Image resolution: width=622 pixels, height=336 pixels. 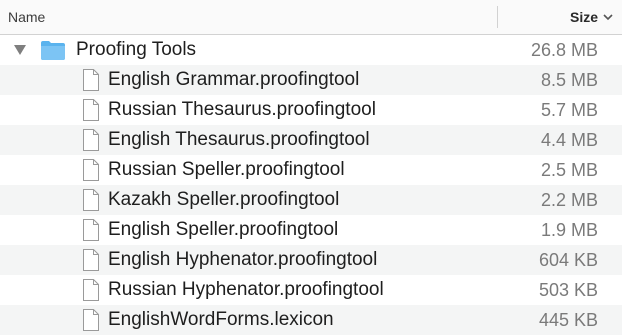 I want to click on file-name: English Speller.proofingtool, so click(x=223, y=229).